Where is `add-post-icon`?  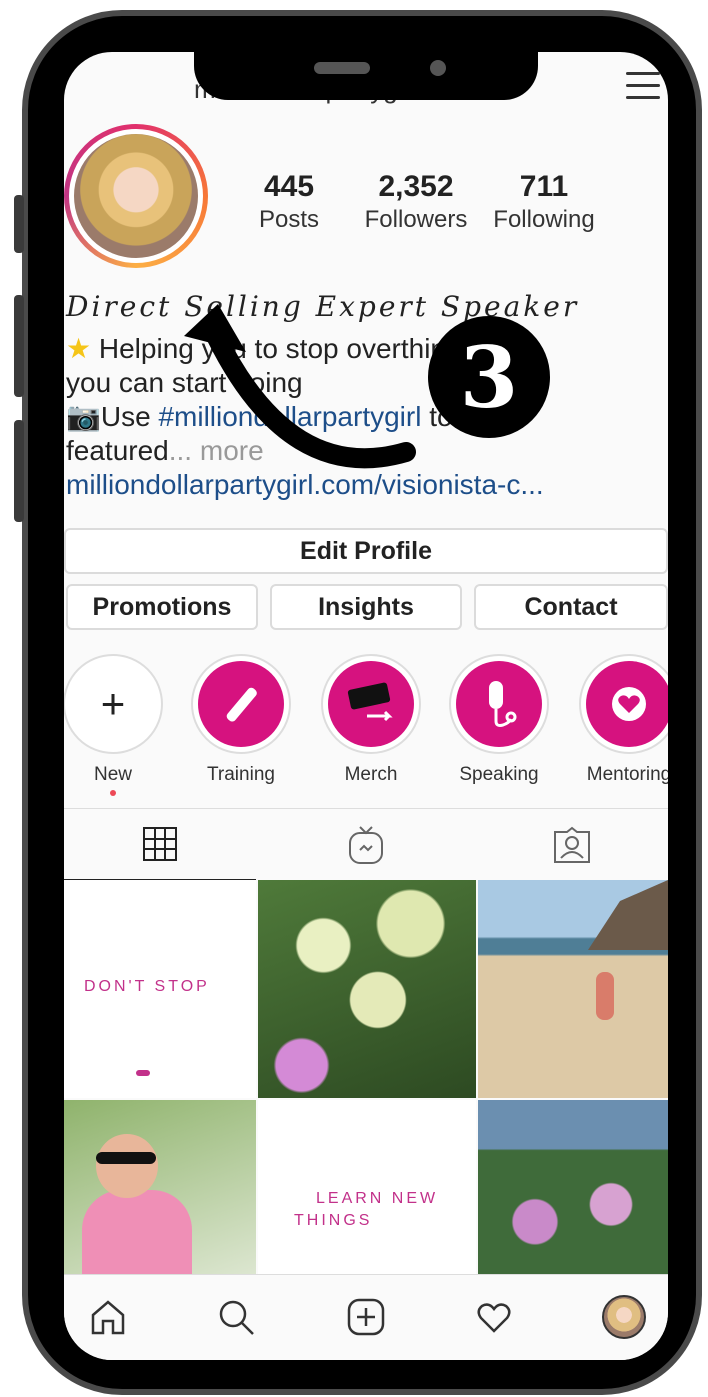 add-post-icon is located at coordinates (366, 1317).